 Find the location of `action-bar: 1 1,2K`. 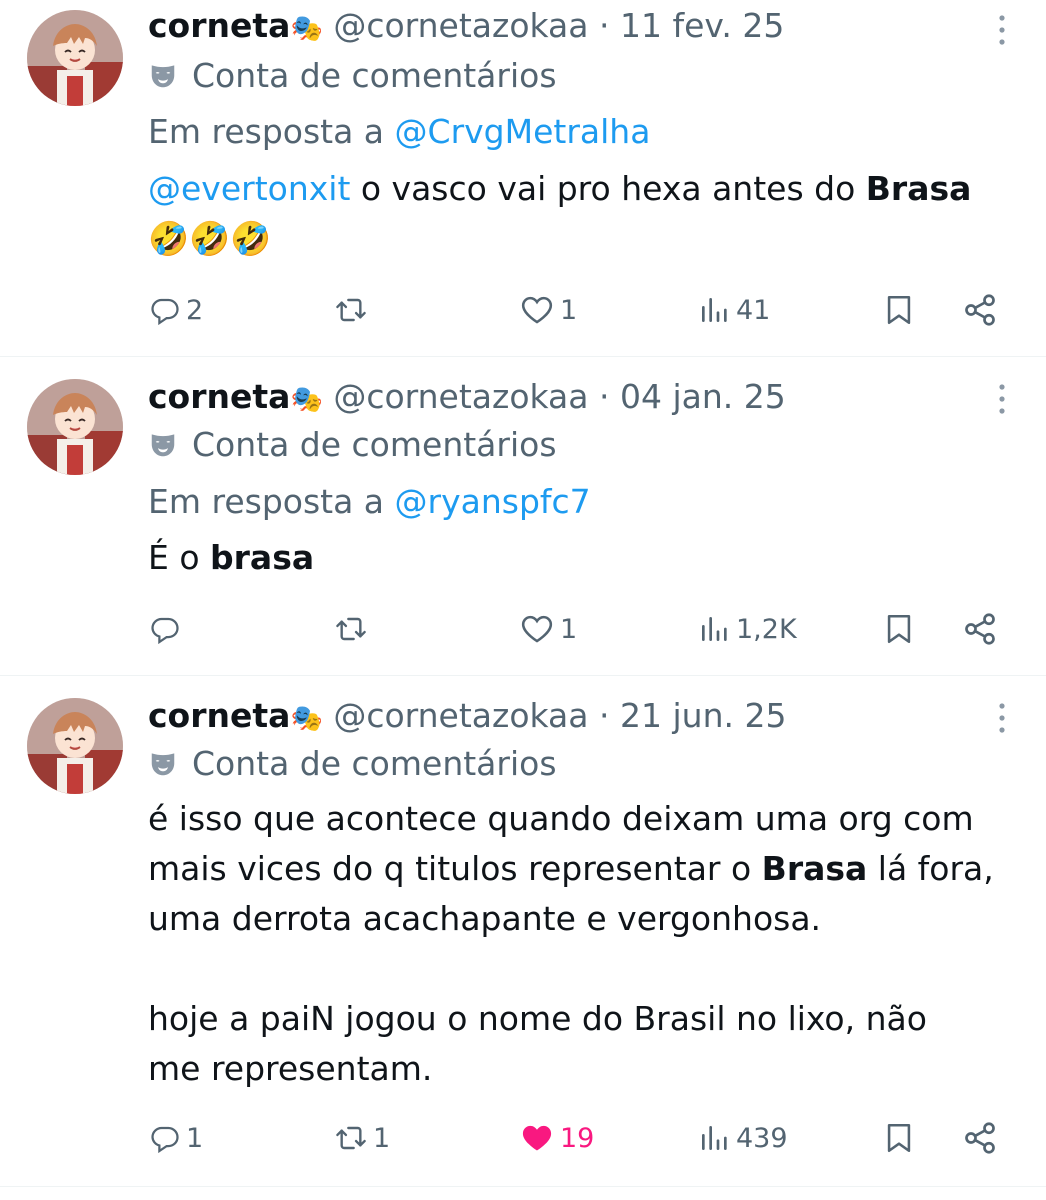

action-bar: 1 1,2K is located at coordinates (523, 629).